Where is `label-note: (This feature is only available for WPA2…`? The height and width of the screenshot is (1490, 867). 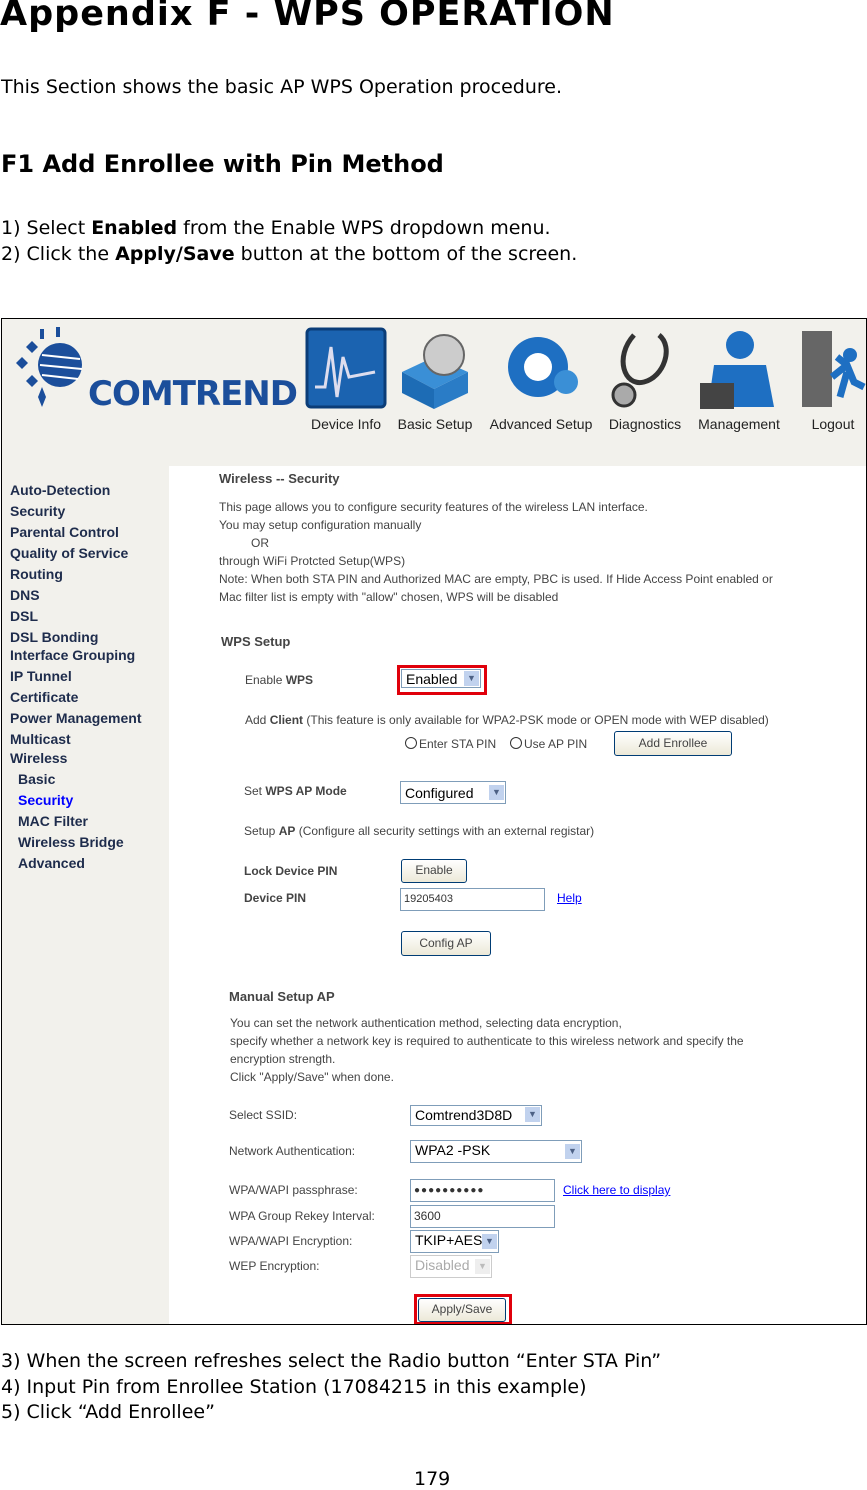 label-note: (This feature is only available for WPA2… is located at coordinates (536, 720).